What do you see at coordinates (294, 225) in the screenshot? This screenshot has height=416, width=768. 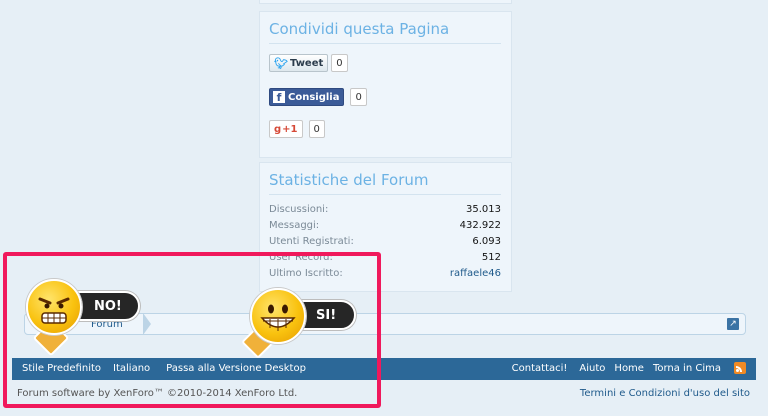 I see `stat-label: Messaggi:` at bounding box center [294, 225].